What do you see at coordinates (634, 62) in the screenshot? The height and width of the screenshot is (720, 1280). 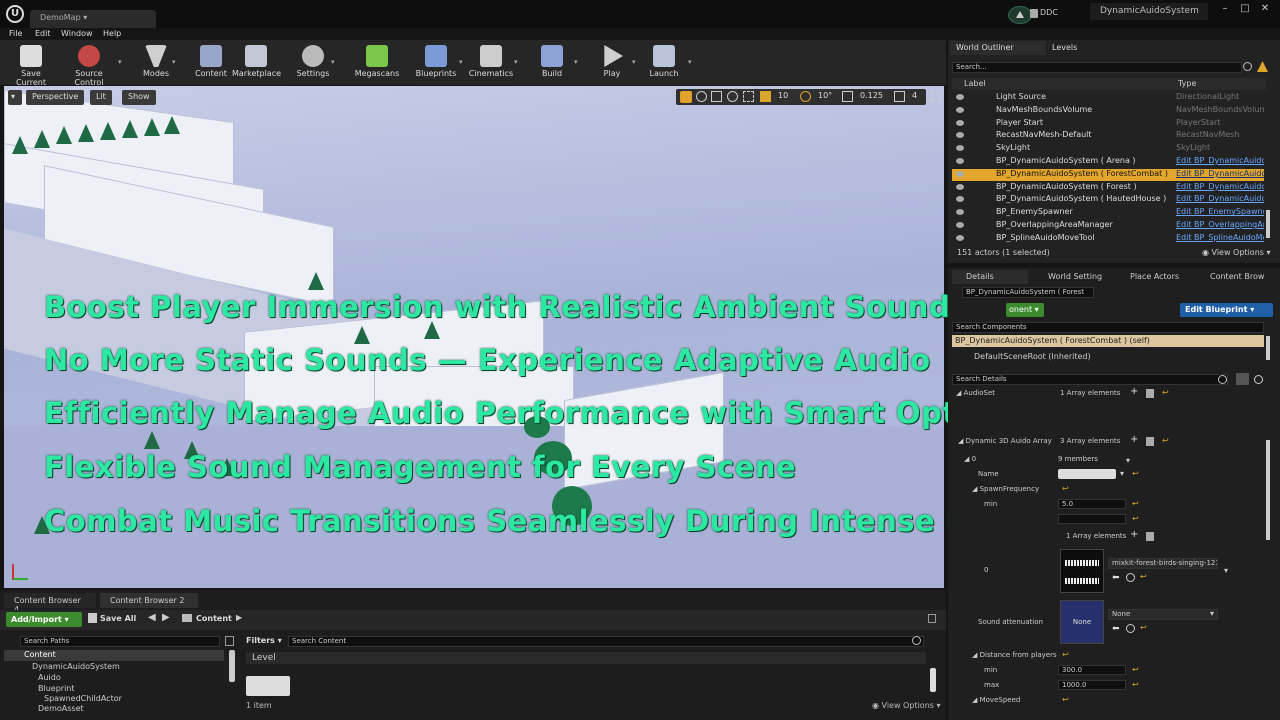 I see `play-dropdown: ▾` at bounding box center [634, 62].